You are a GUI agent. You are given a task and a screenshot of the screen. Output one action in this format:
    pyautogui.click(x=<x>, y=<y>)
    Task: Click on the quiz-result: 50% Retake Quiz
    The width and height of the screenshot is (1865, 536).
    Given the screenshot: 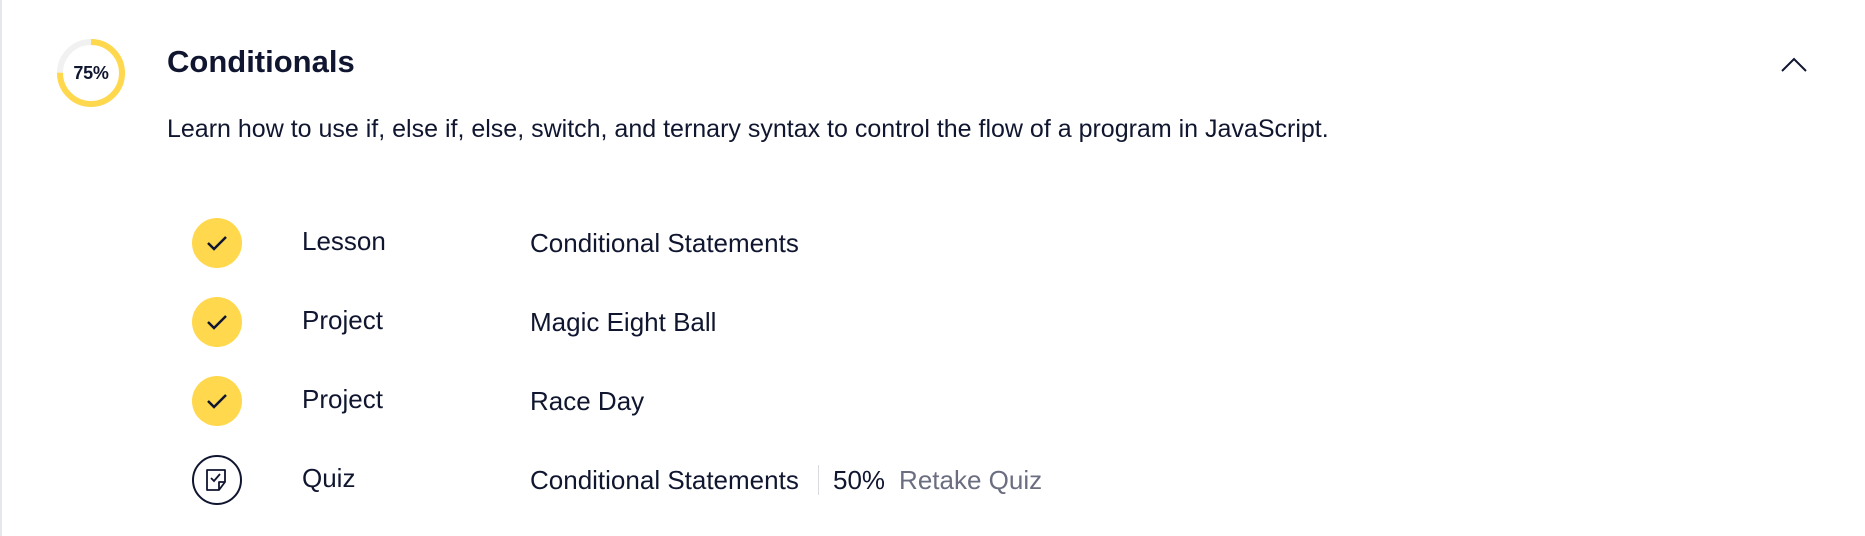 What is the action you would take?
    pyautogui.click(x=930, y=480)
    